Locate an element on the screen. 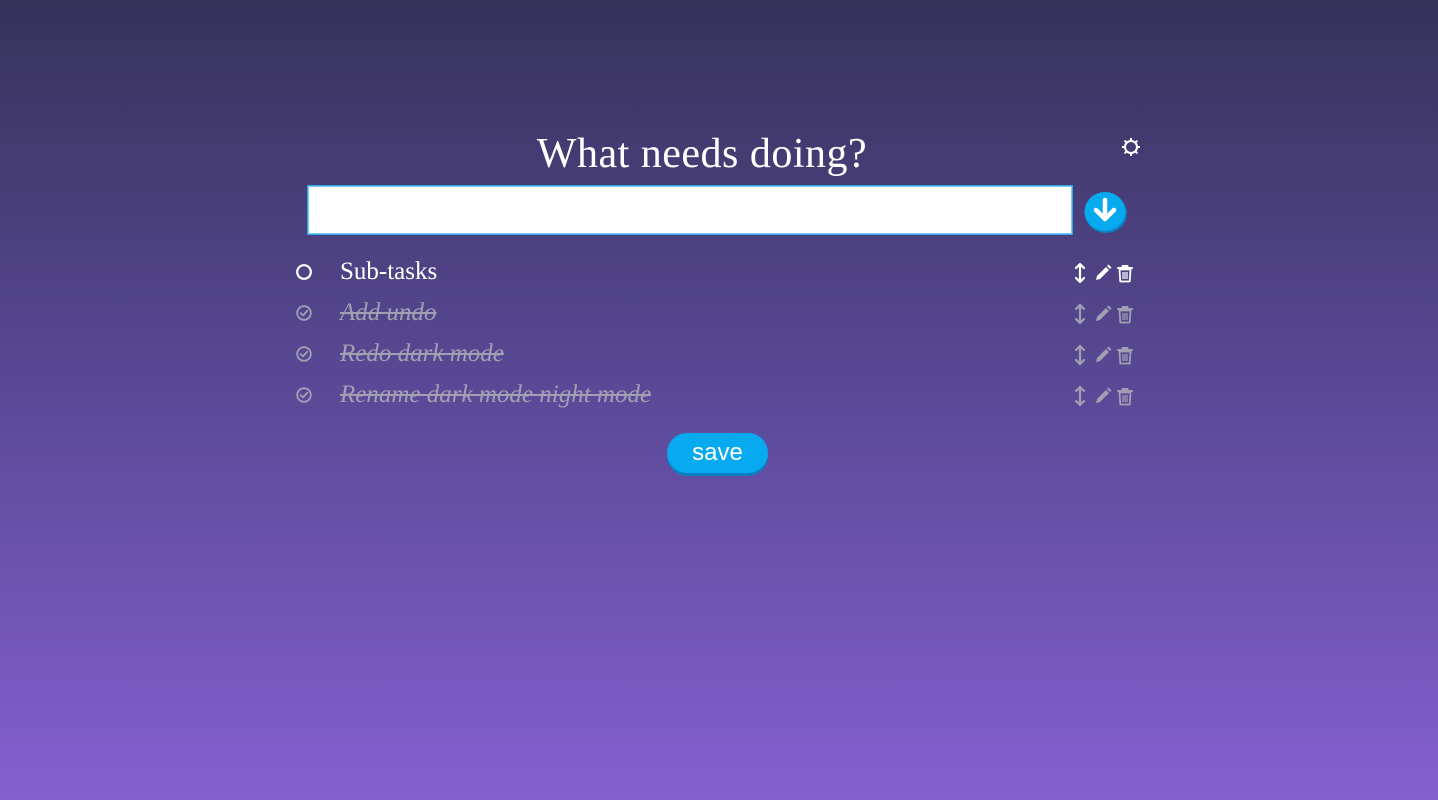  task-label: Redo dark mode is located at coordinates (422, 354).